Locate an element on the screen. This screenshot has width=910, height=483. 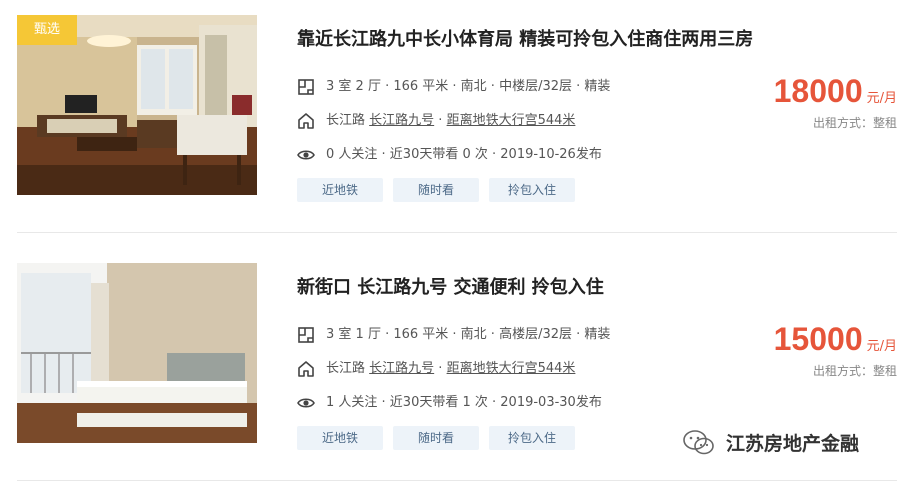
listing-watch-text: 1 人关注 · 近30天带看 1 次 · 2019-03-30发布 is located at coordinates (464, 402).